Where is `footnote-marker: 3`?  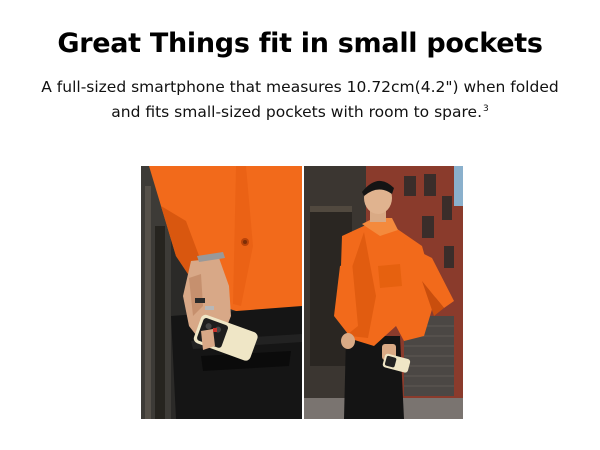 footnote-marker: 3 is located at coordinates (486, 109).